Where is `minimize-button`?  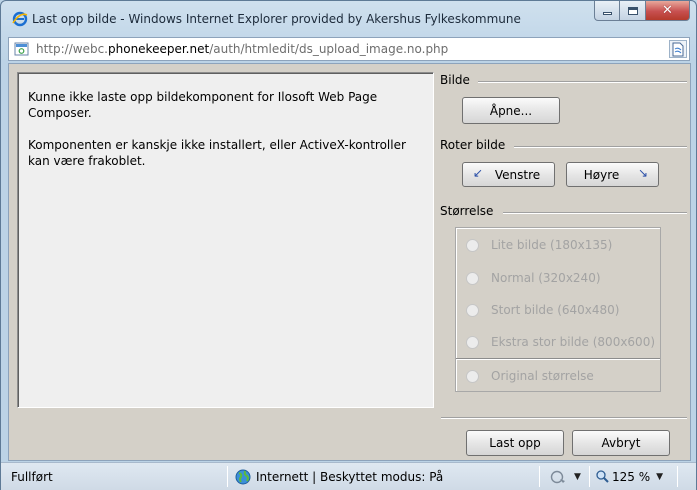
minimize-button is located at coordinates (607, 11).